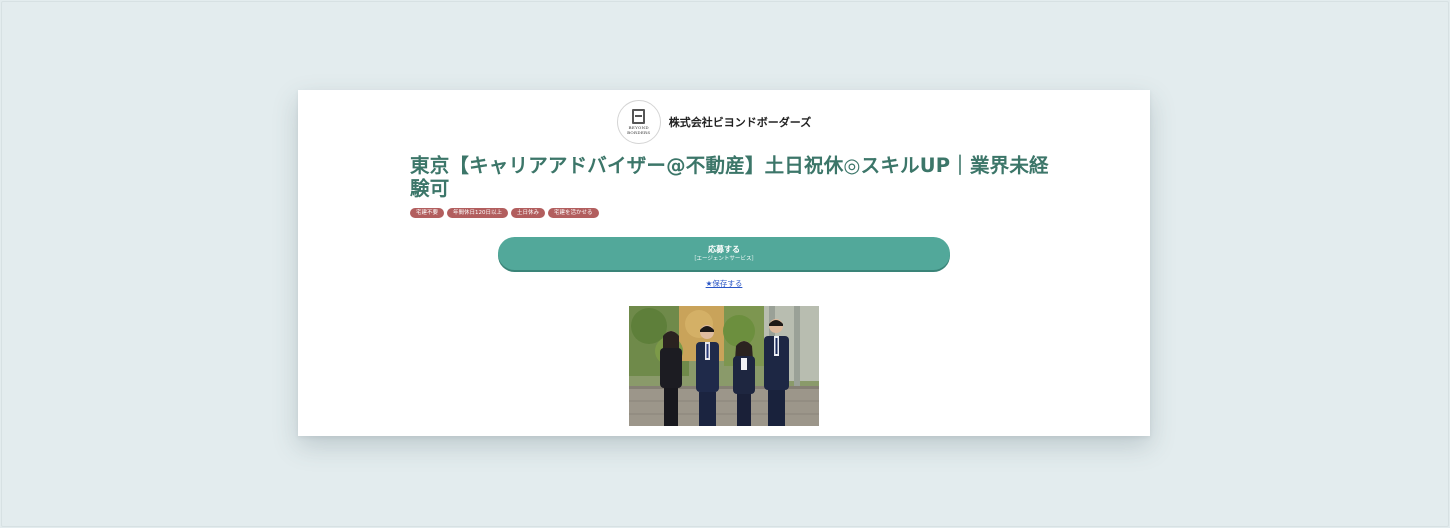 The height and width of the screenshot is (528, 1450). I want to click on tag-badge: 宅建不要, so click(427, 213).